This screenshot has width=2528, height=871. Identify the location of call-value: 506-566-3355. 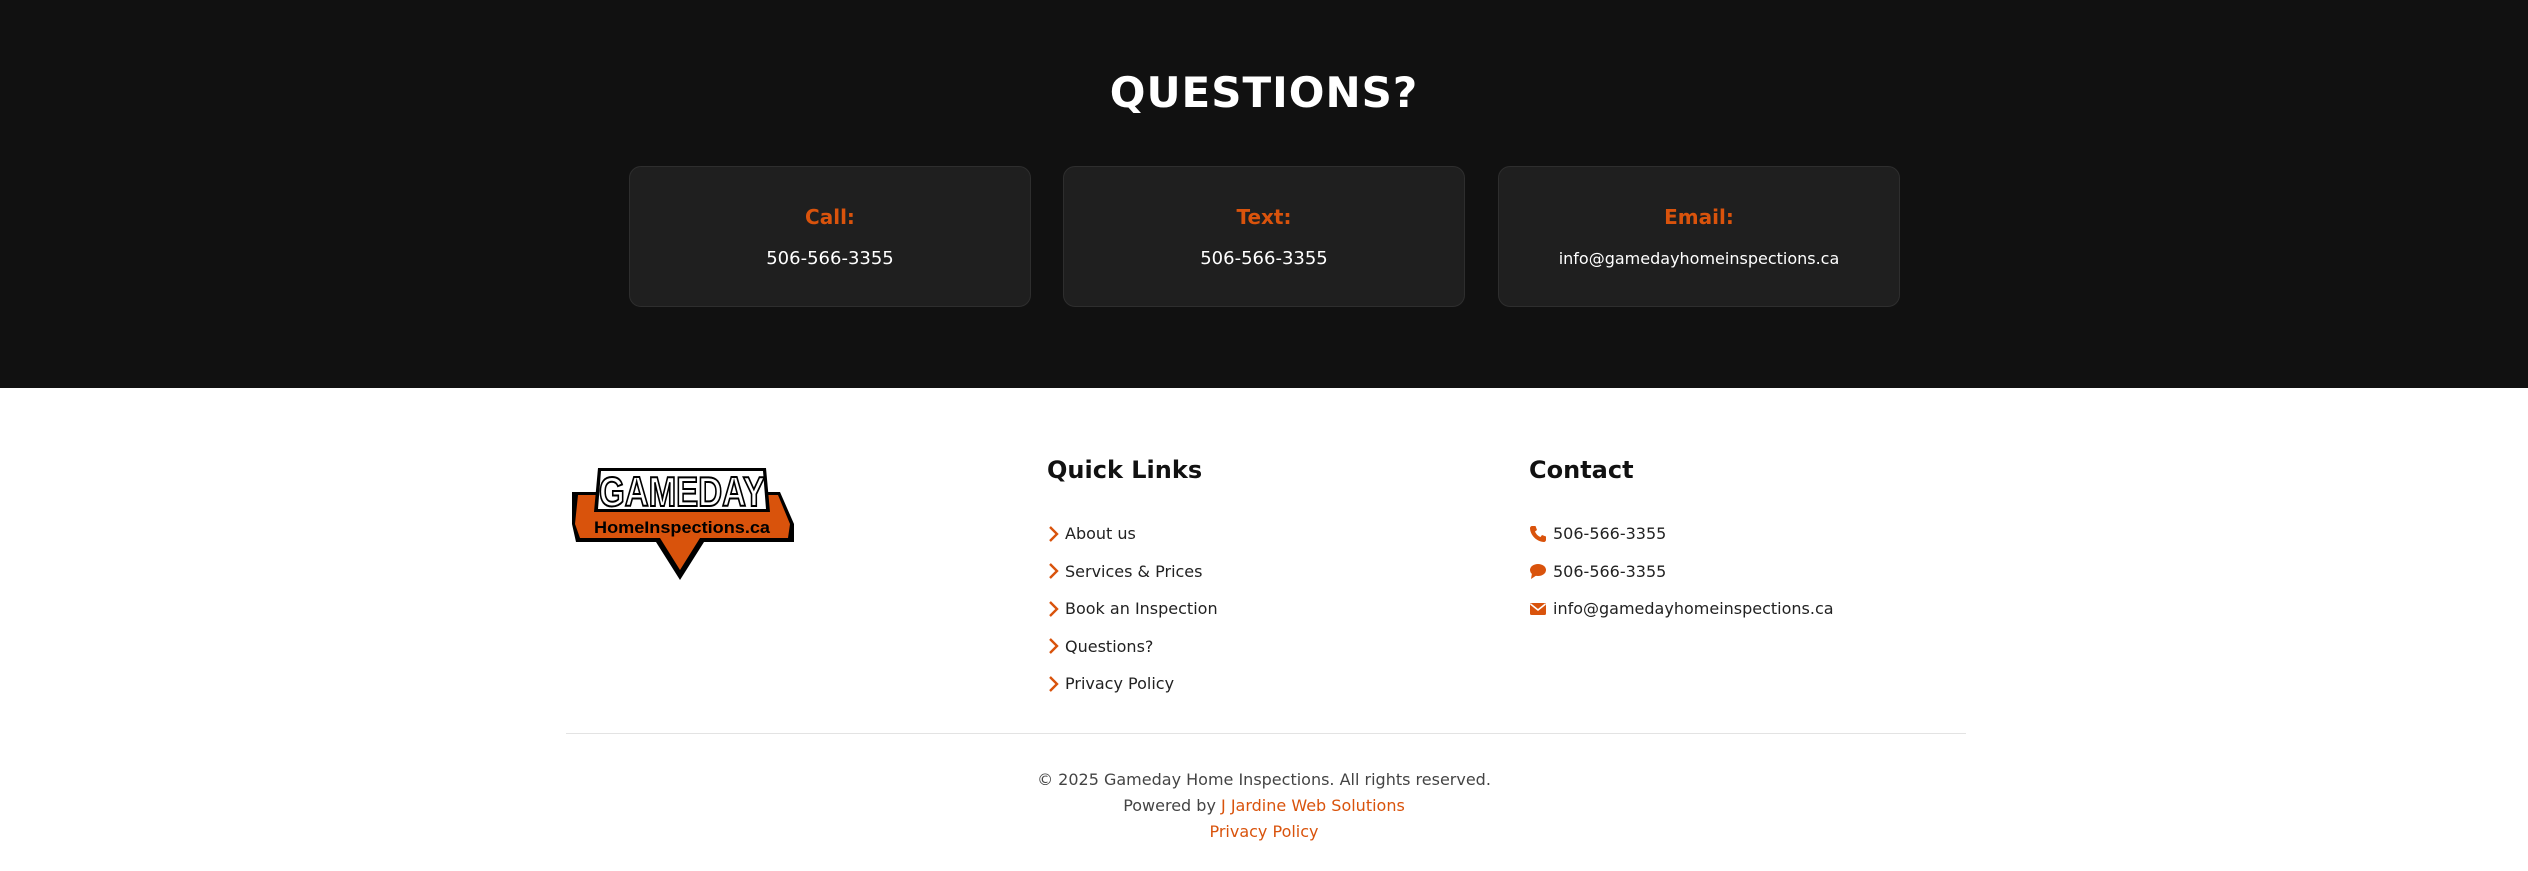
(830, 258).